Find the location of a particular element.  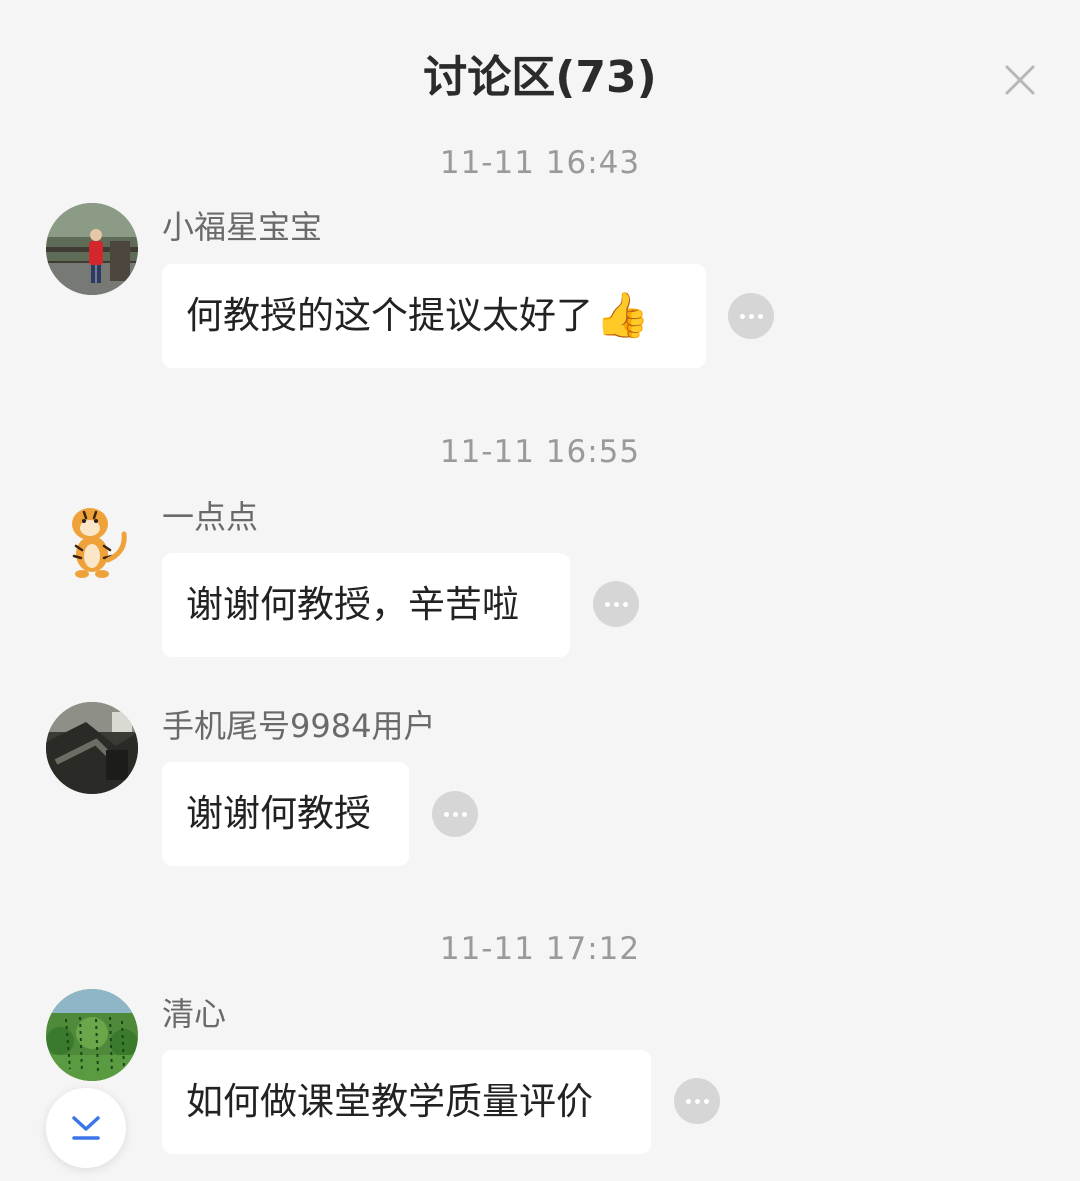

username: 手机尾号9984用户 is located at coordinates (299, 726).